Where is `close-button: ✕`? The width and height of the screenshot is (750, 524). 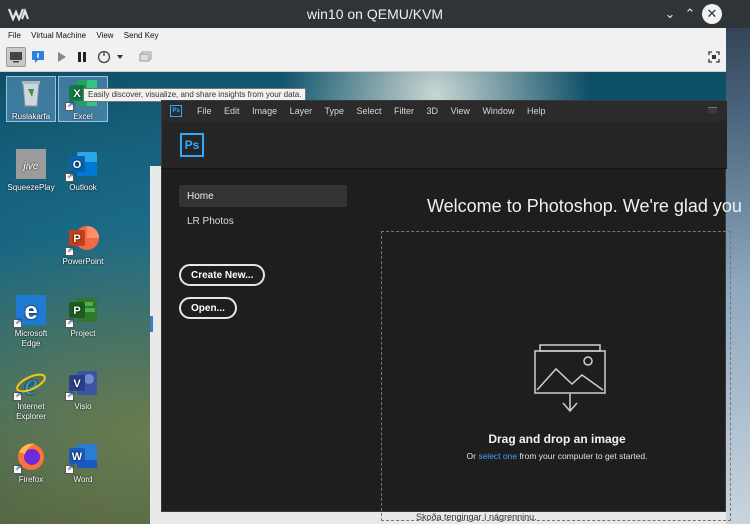
close-button: ✕ is located at coordinates (712, 14).